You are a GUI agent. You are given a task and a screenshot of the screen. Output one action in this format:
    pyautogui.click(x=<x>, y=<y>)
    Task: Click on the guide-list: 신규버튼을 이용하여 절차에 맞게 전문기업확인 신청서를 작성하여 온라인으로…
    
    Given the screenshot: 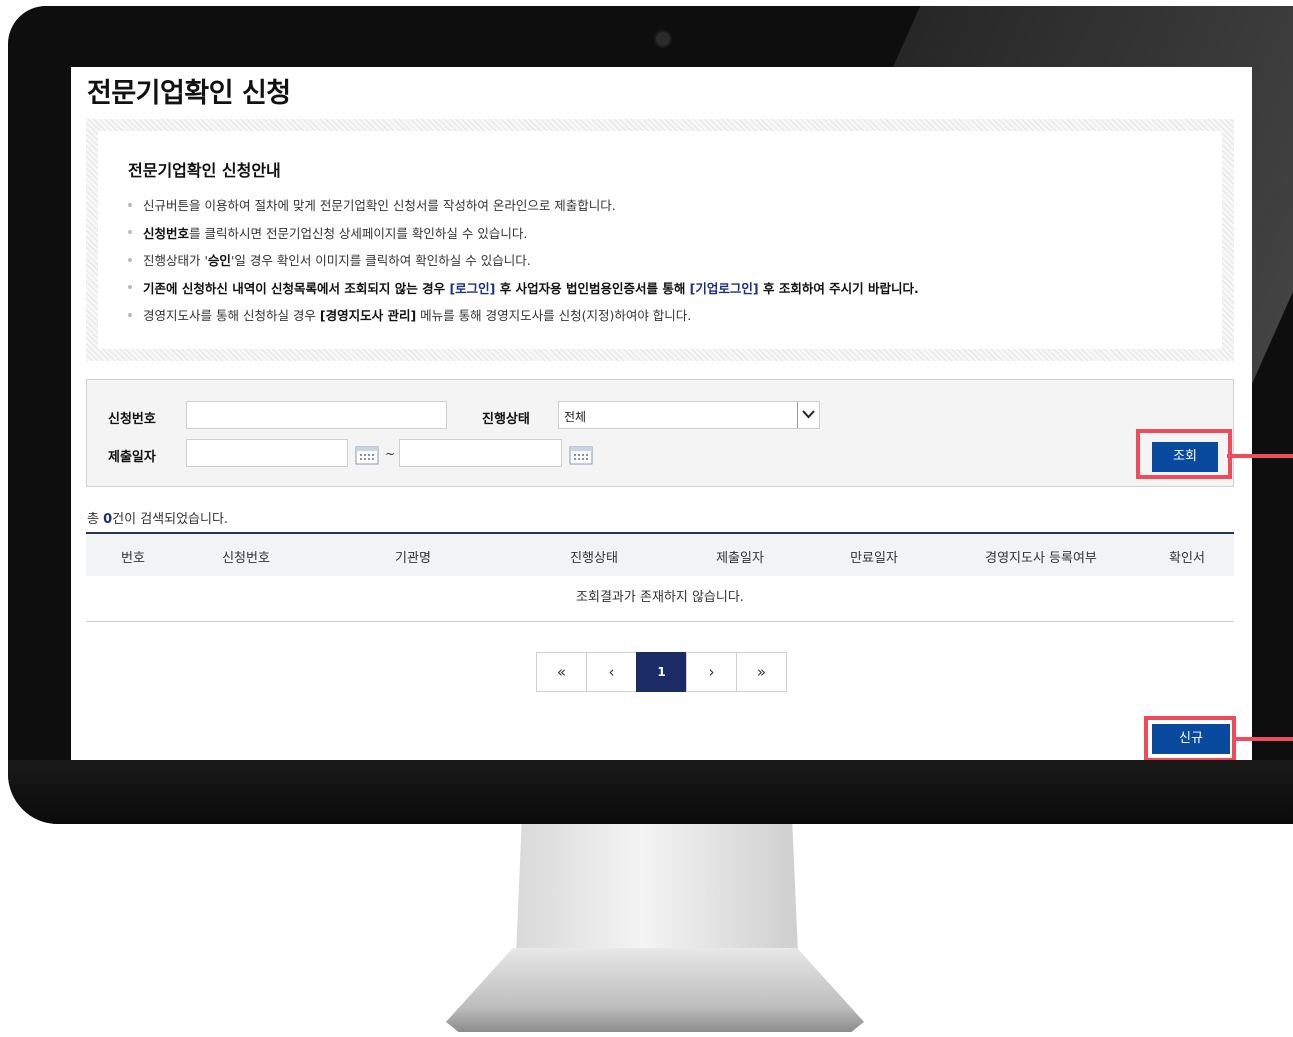 What is the action you would take?
    pyautogui.click(x=523, y=266)
    